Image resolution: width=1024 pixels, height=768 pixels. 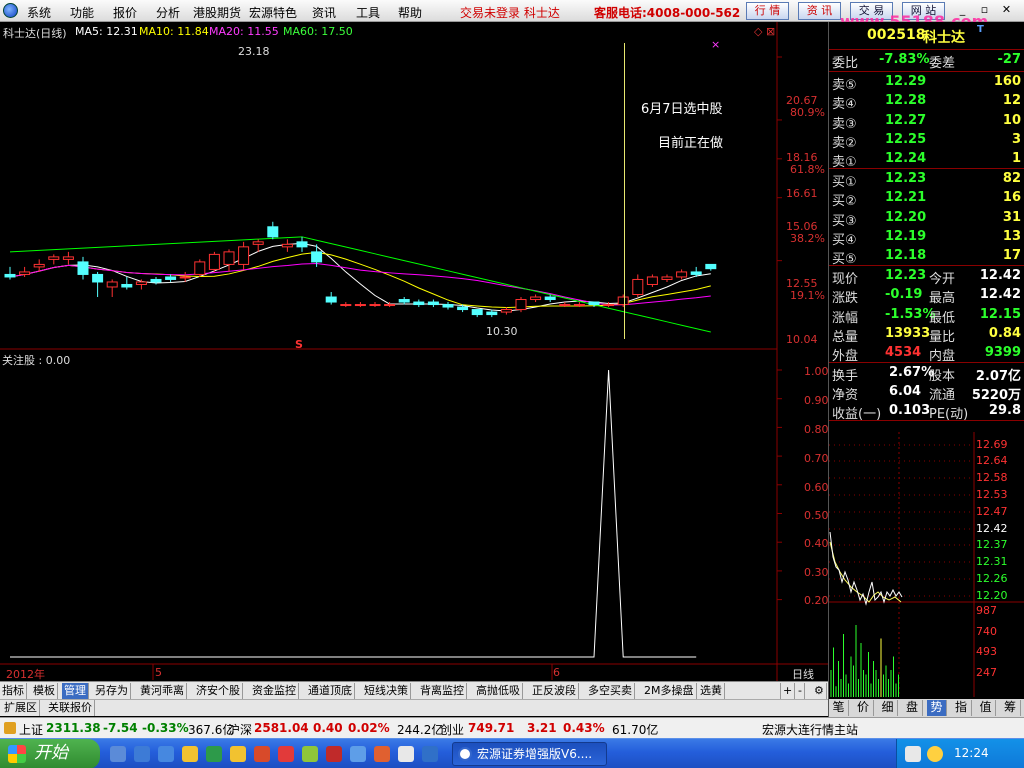 I want to click on menu-hk-futures: 港股期货, so click(x=217, y=12).